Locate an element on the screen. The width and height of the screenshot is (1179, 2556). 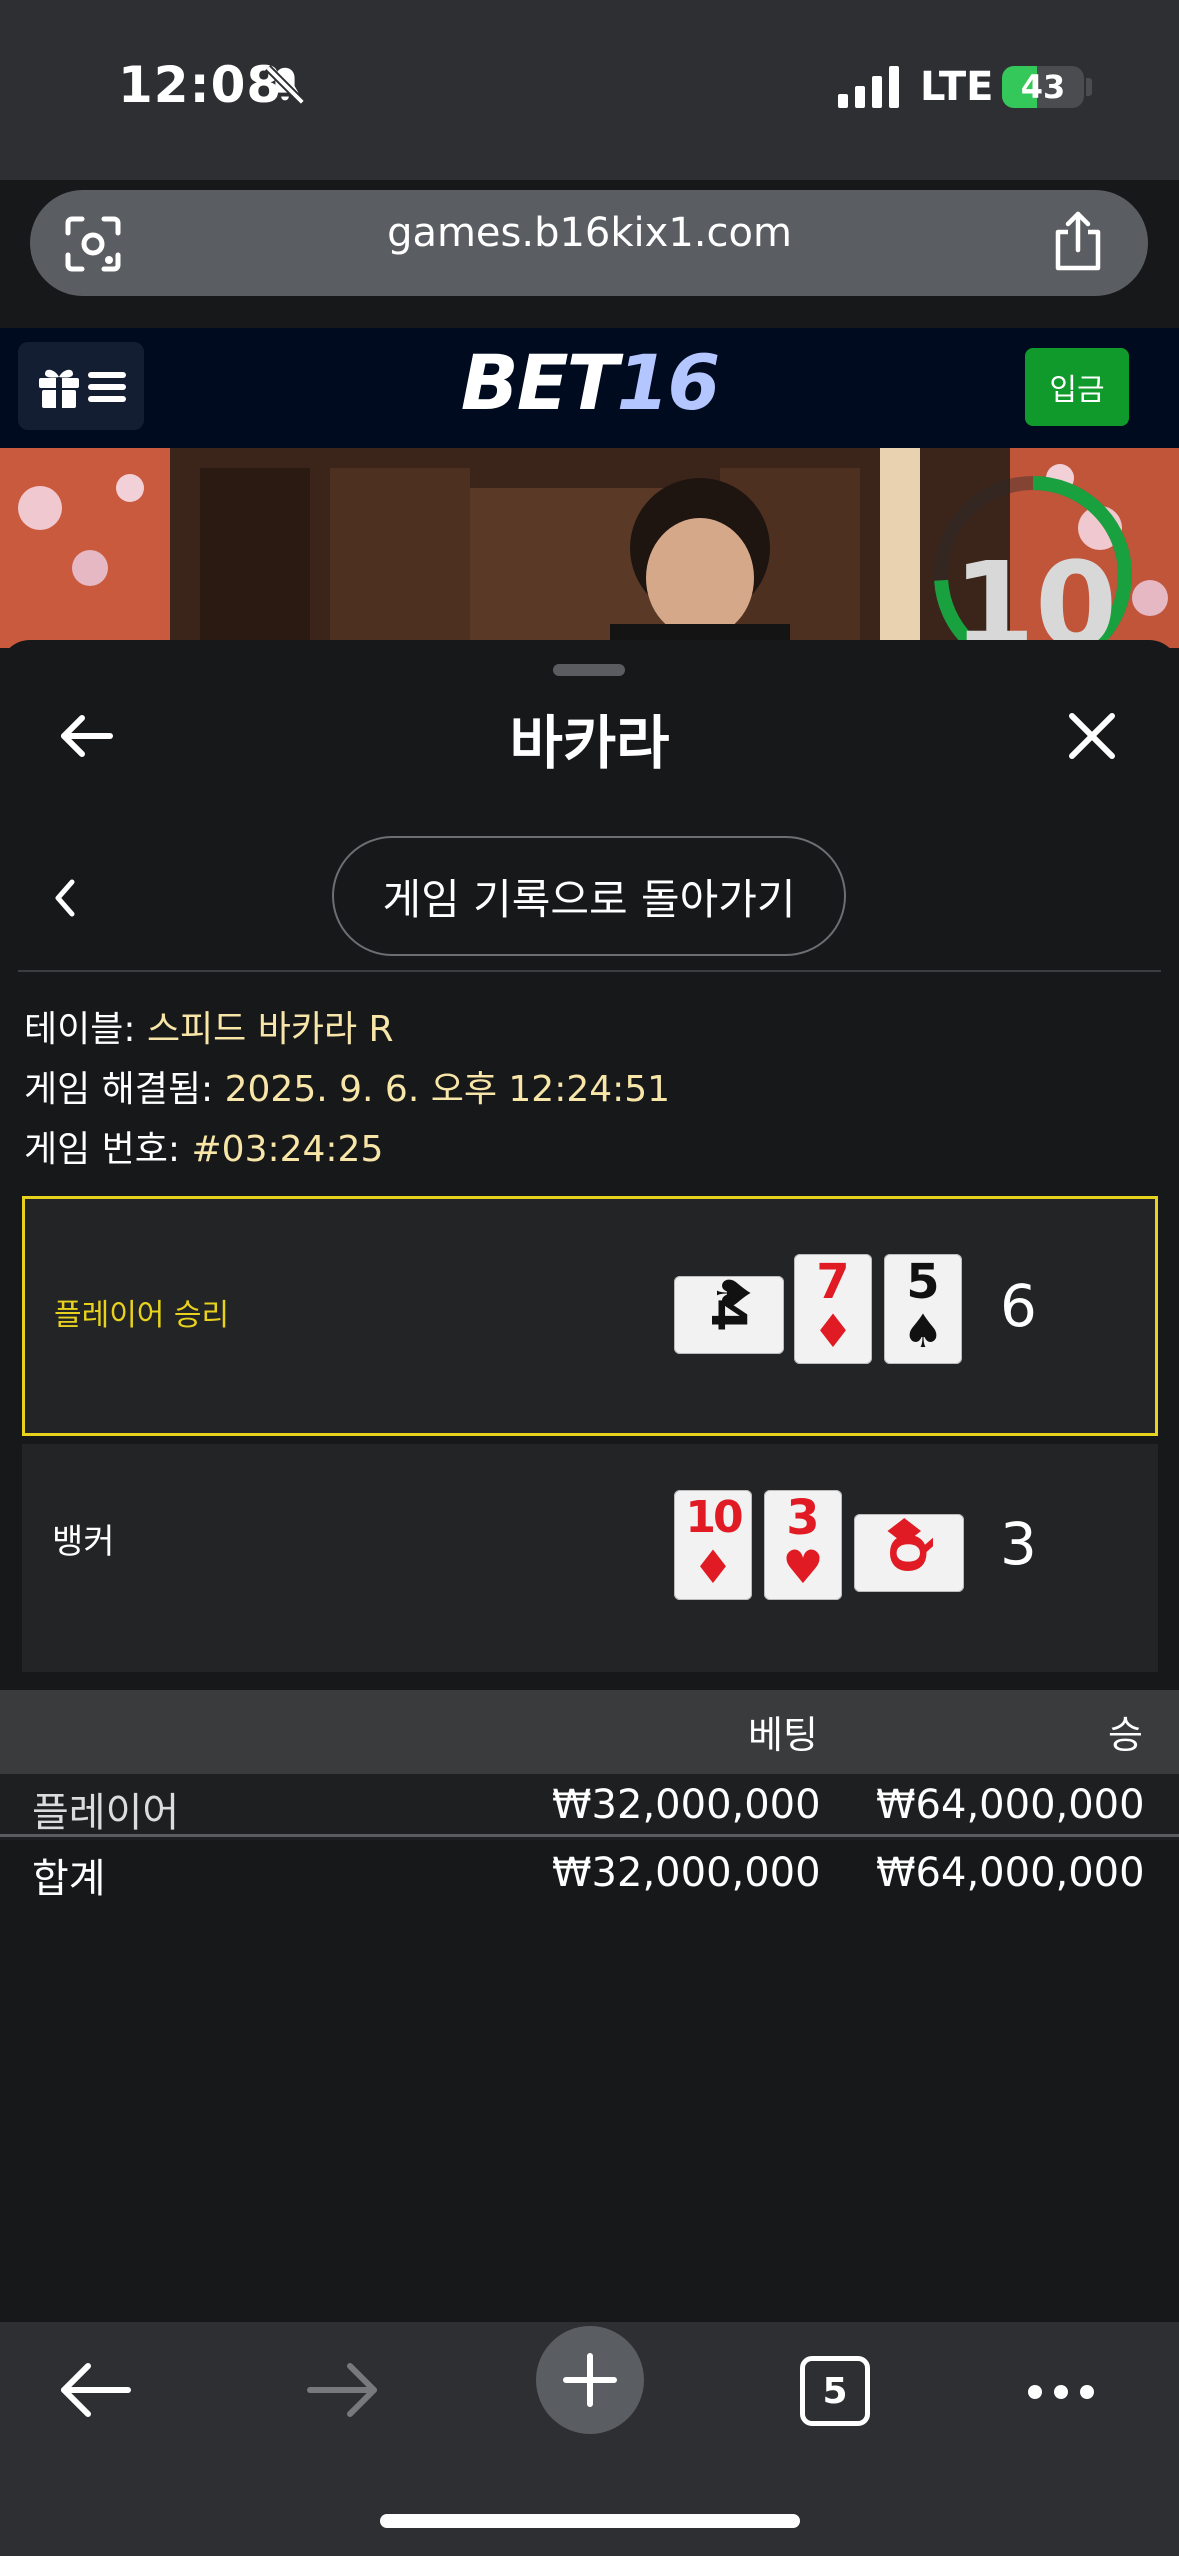
player-card-3: 5 ♠ is located at coordinates (923, 1309).